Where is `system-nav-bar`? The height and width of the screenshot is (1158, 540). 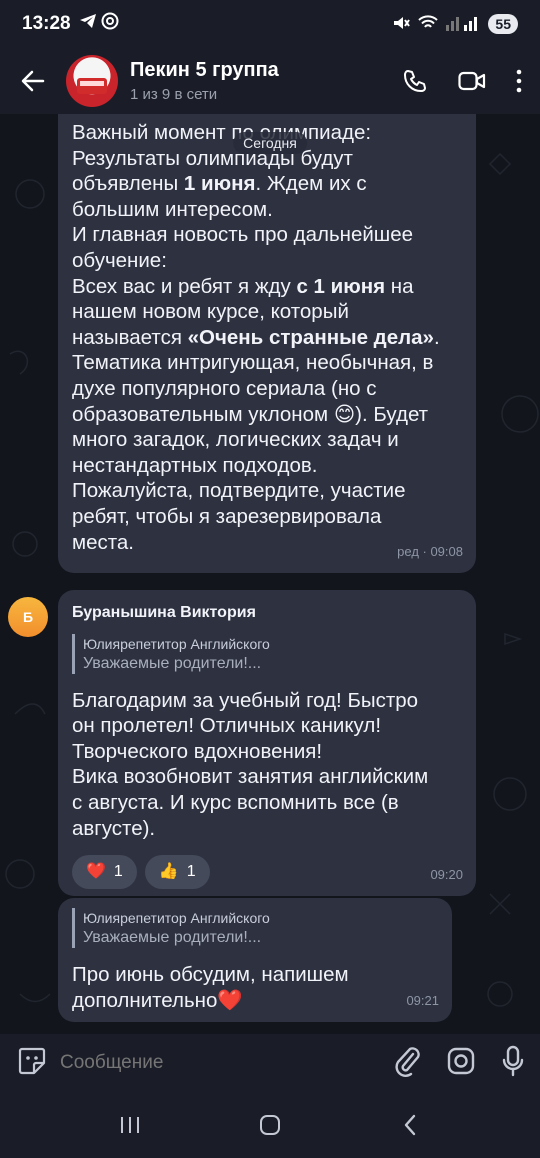 system-nav-bar is located at coordinates (270, 1125).